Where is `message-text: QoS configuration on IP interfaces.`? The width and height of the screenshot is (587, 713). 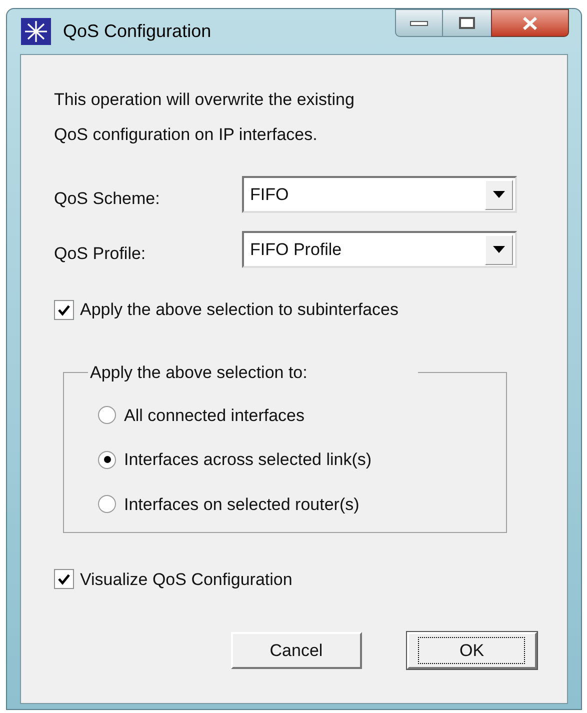
message-text: QoS configuration on IP interfaces. is located at coordinates (186, 135).